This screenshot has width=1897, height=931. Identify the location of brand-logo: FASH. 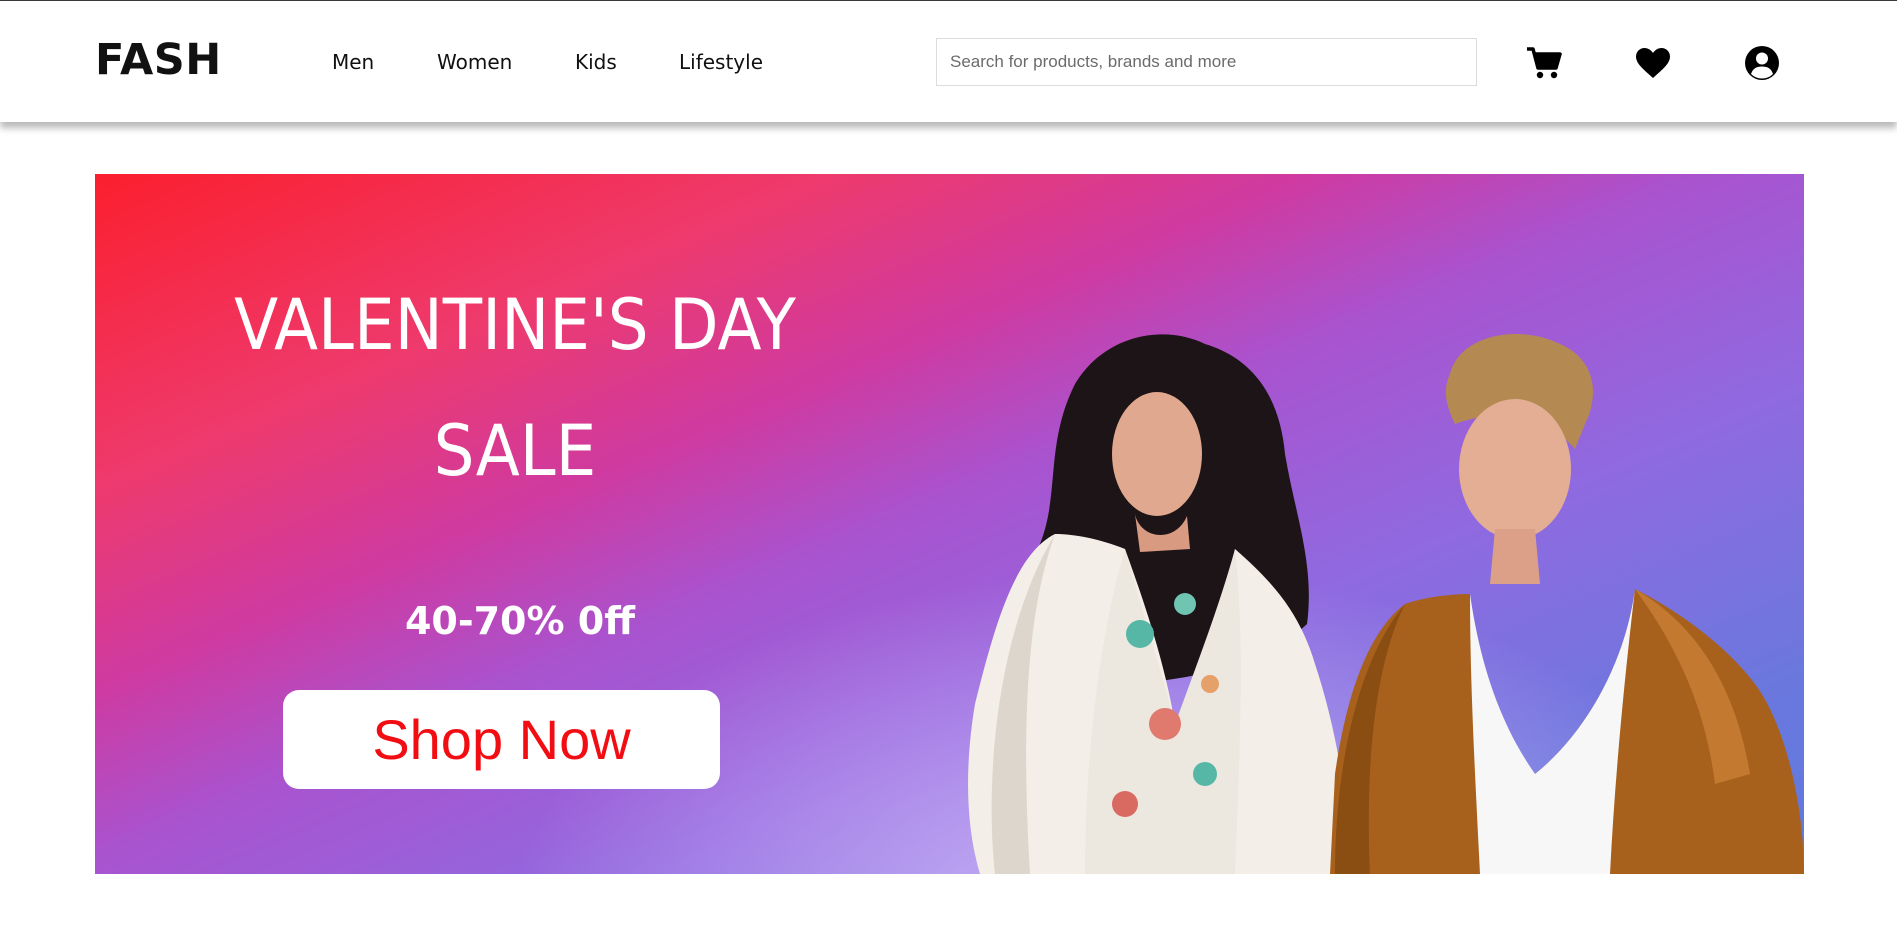
(158, 60).